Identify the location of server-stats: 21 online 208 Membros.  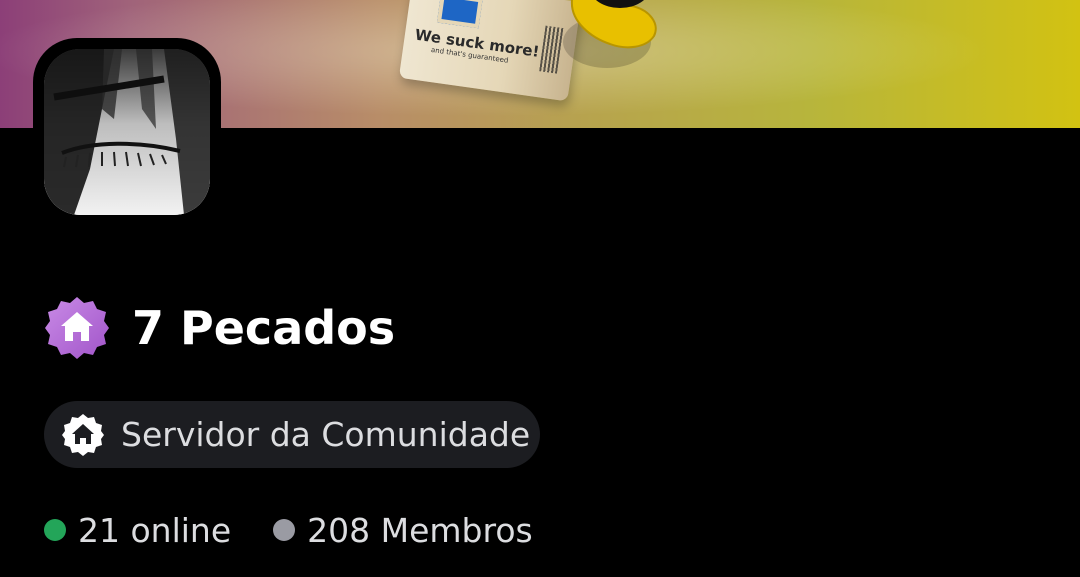
(309, 530).